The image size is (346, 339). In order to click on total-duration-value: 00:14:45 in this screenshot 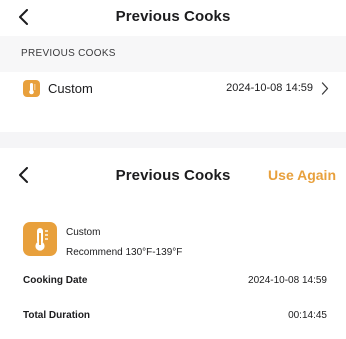, I will do `click(307, 315)`.